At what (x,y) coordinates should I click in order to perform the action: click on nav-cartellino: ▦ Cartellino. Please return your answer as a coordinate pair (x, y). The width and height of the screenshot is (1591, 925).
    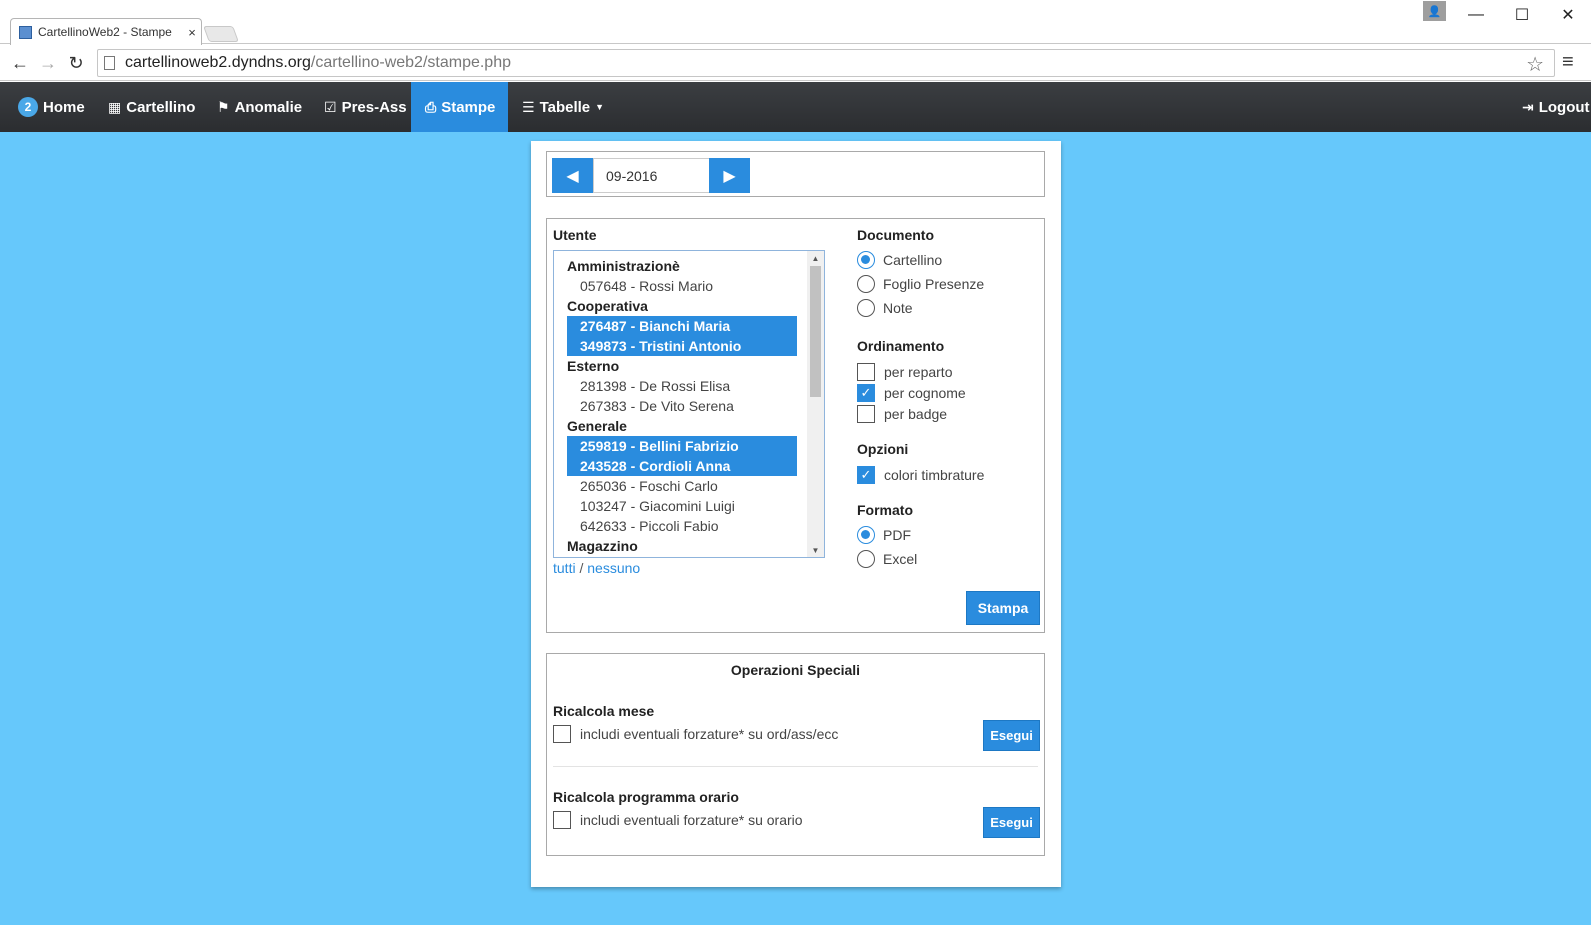
    Looking at the image, I should click on (151, 107).